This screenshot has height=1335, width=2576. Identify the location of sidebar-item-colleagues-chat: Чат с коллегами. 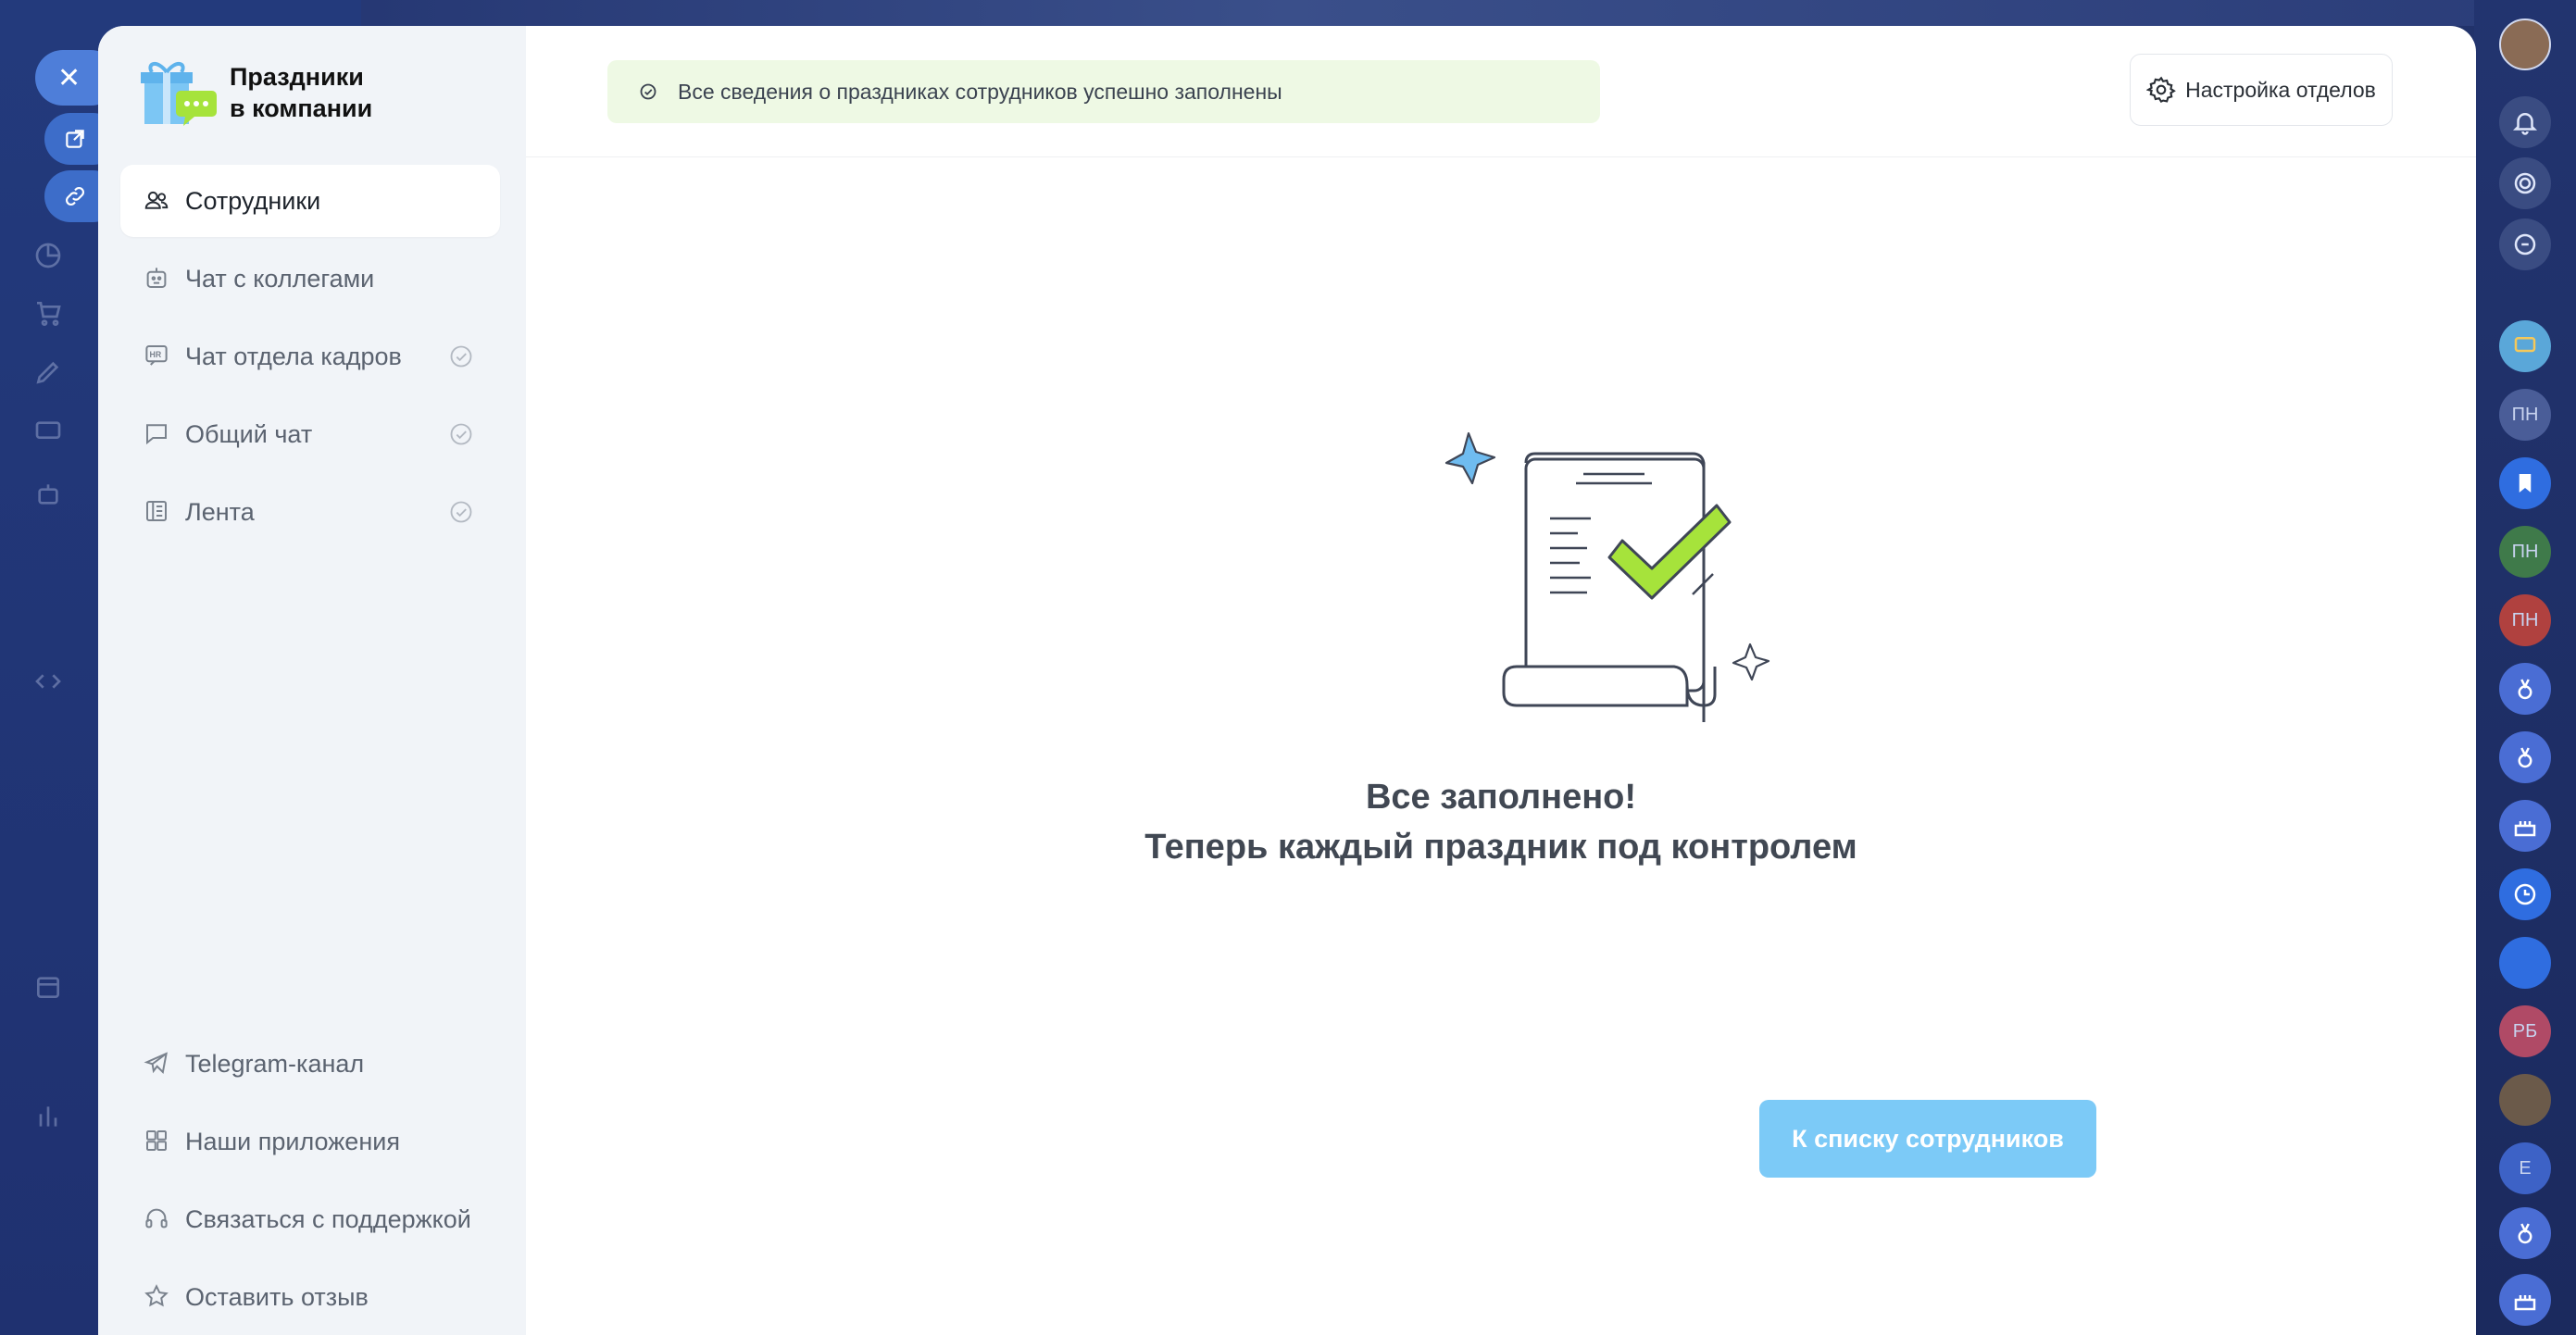
(310, 279).